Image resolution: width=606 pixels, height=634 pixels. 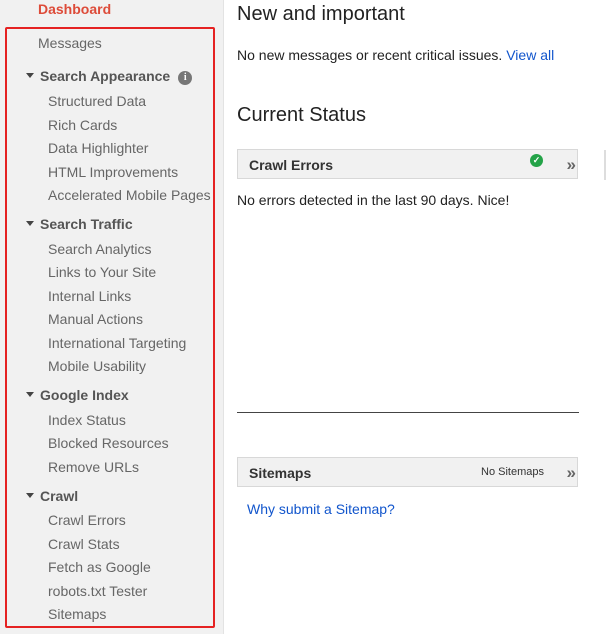 I want to click on section-label: Google Index, so click(x=84, y=395).